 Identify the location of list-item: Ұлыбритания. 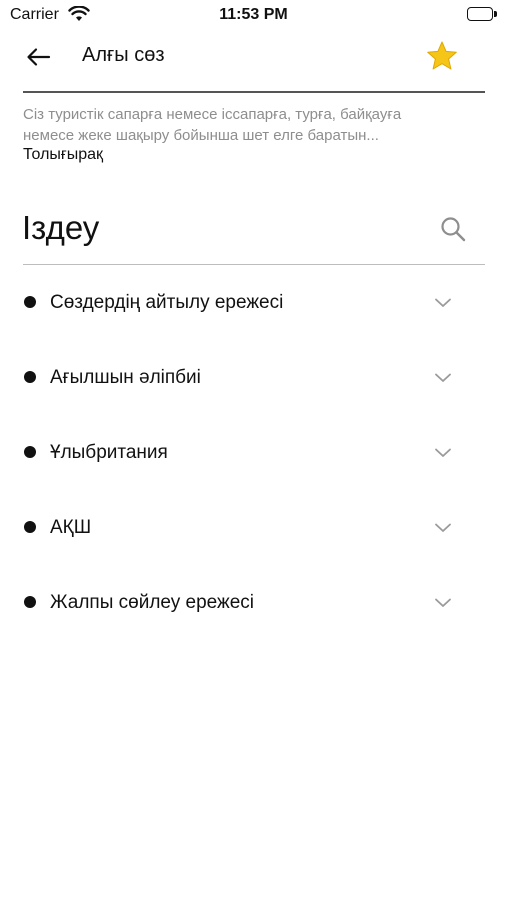
(253, 445).